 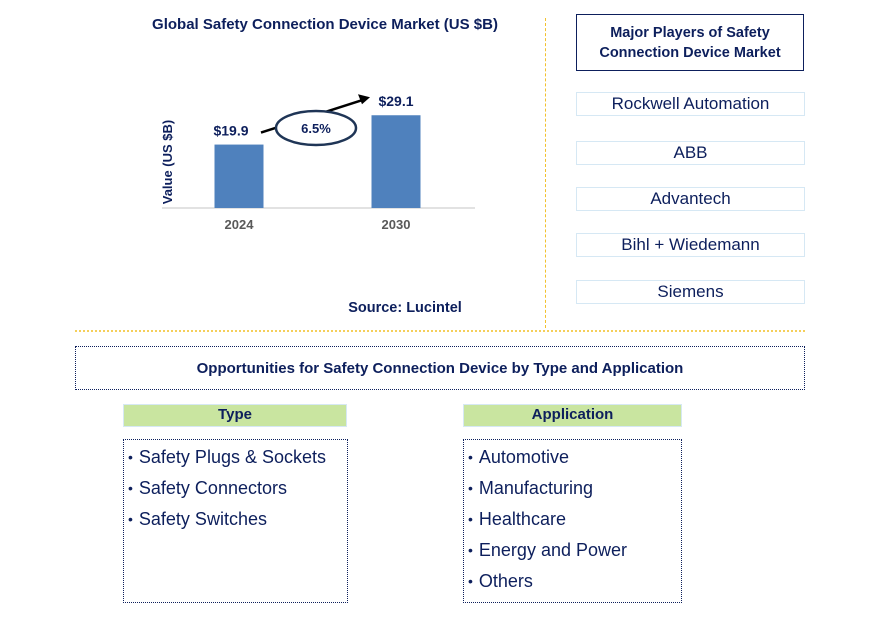 I want to click on type-item: Safety Connectors, so click(x=237, y=488).